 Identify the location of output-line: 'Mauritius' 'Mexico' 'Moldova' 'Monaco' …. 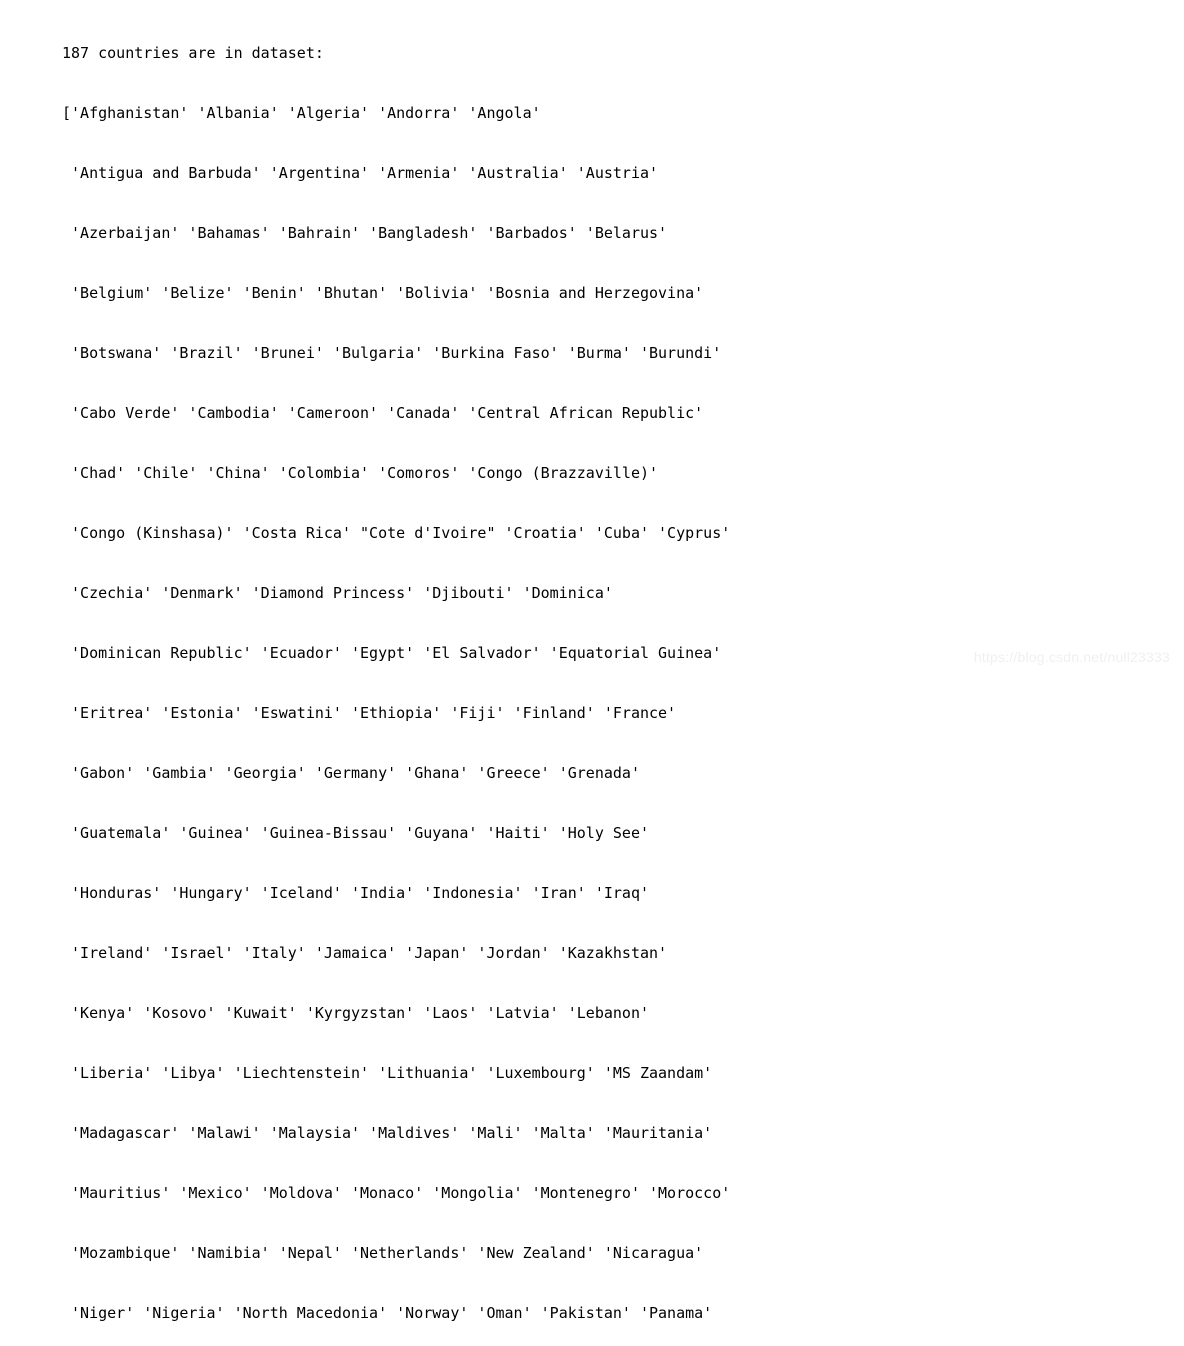
(396, 1193).